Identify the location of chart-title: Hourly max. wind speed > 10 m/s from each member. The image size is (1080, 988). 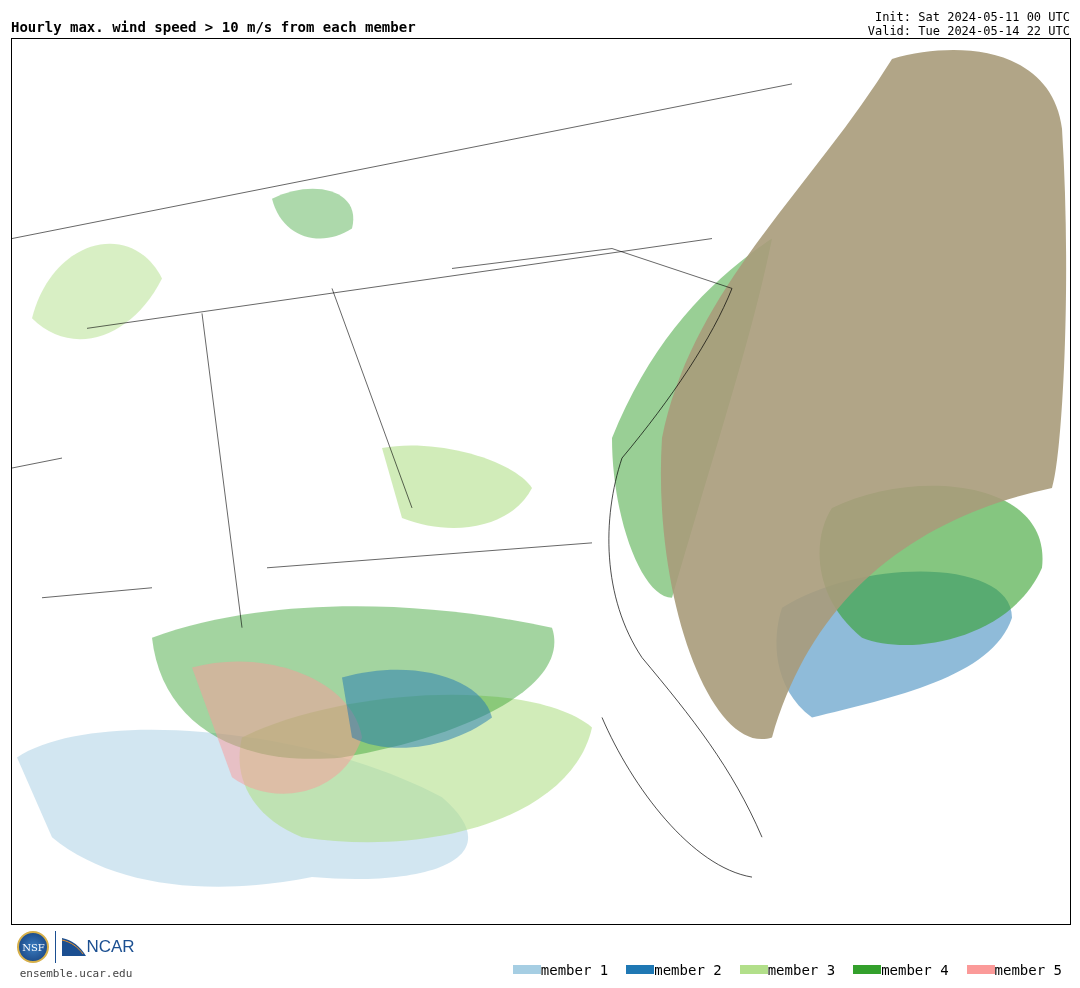
(213, 28).